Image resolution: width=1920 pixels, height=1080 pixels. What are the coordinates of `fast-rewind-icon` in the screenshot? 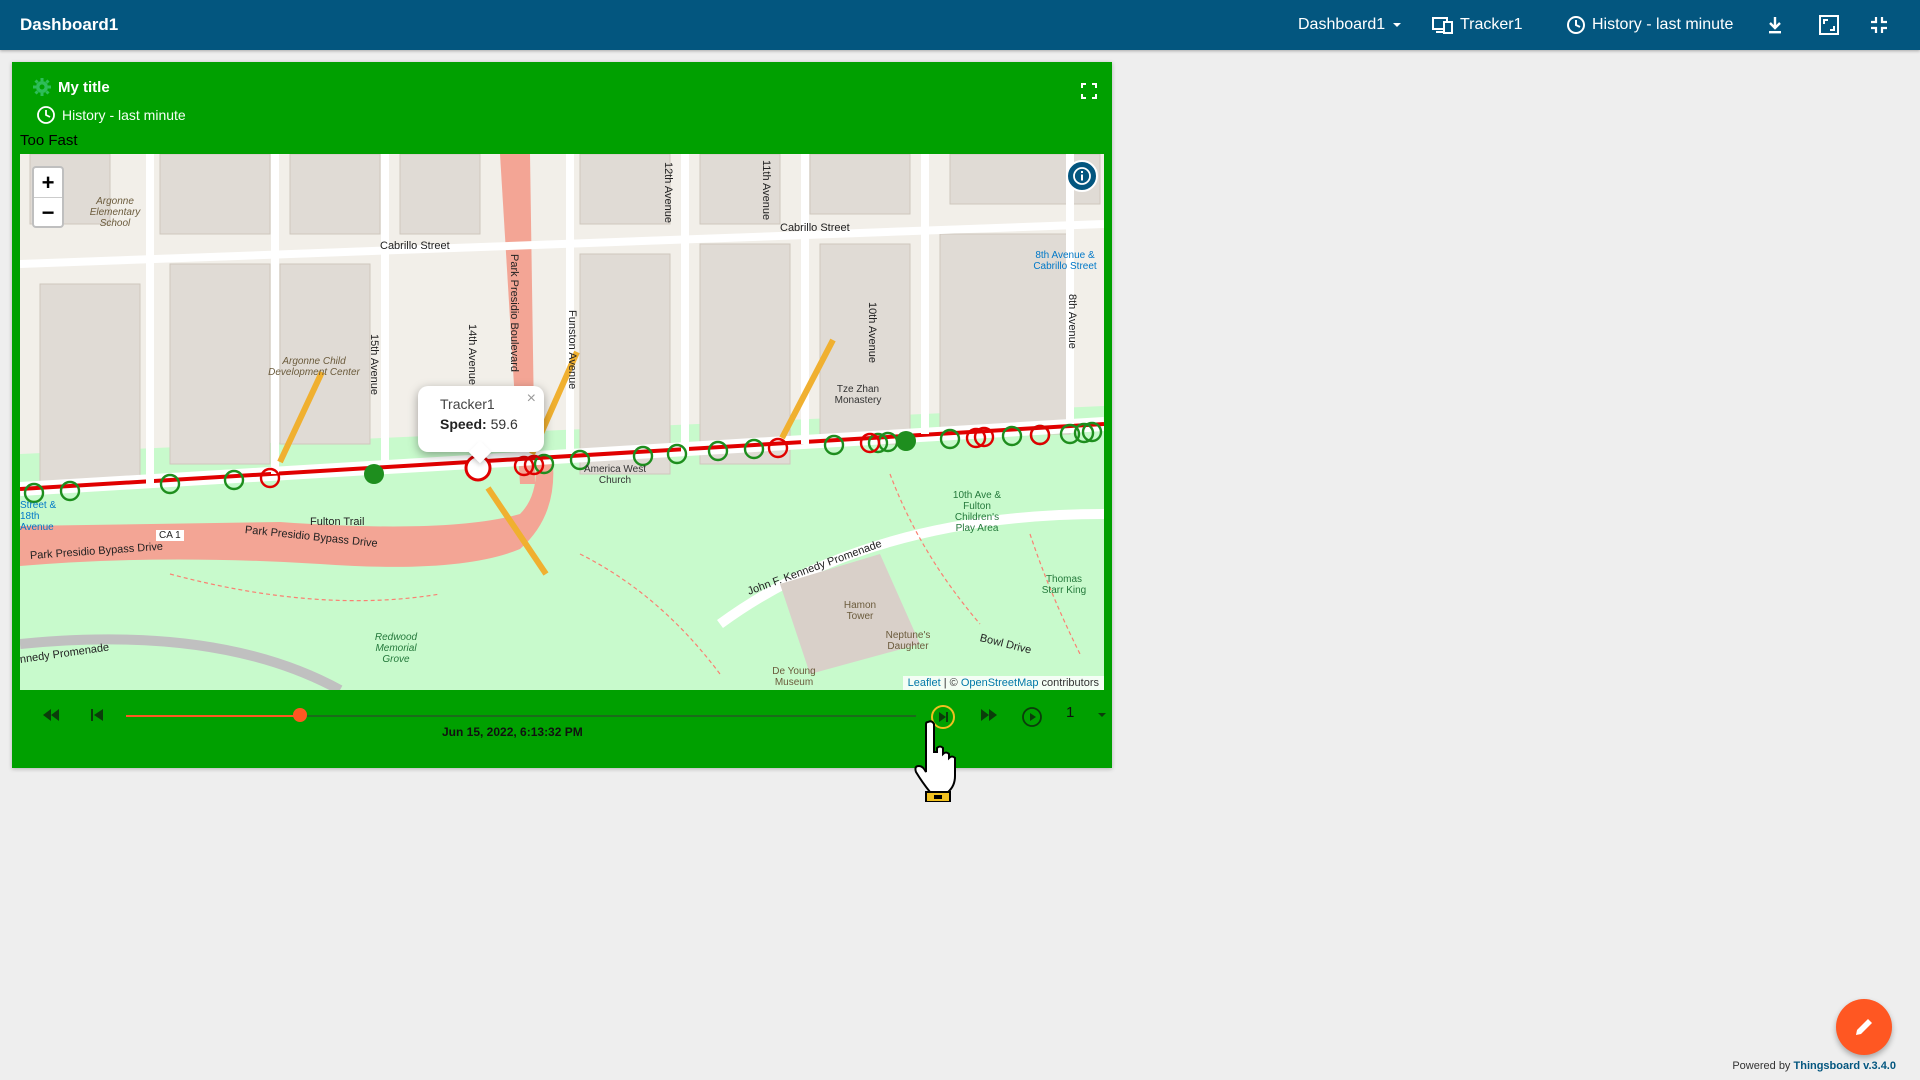 It's located at (51, 715).